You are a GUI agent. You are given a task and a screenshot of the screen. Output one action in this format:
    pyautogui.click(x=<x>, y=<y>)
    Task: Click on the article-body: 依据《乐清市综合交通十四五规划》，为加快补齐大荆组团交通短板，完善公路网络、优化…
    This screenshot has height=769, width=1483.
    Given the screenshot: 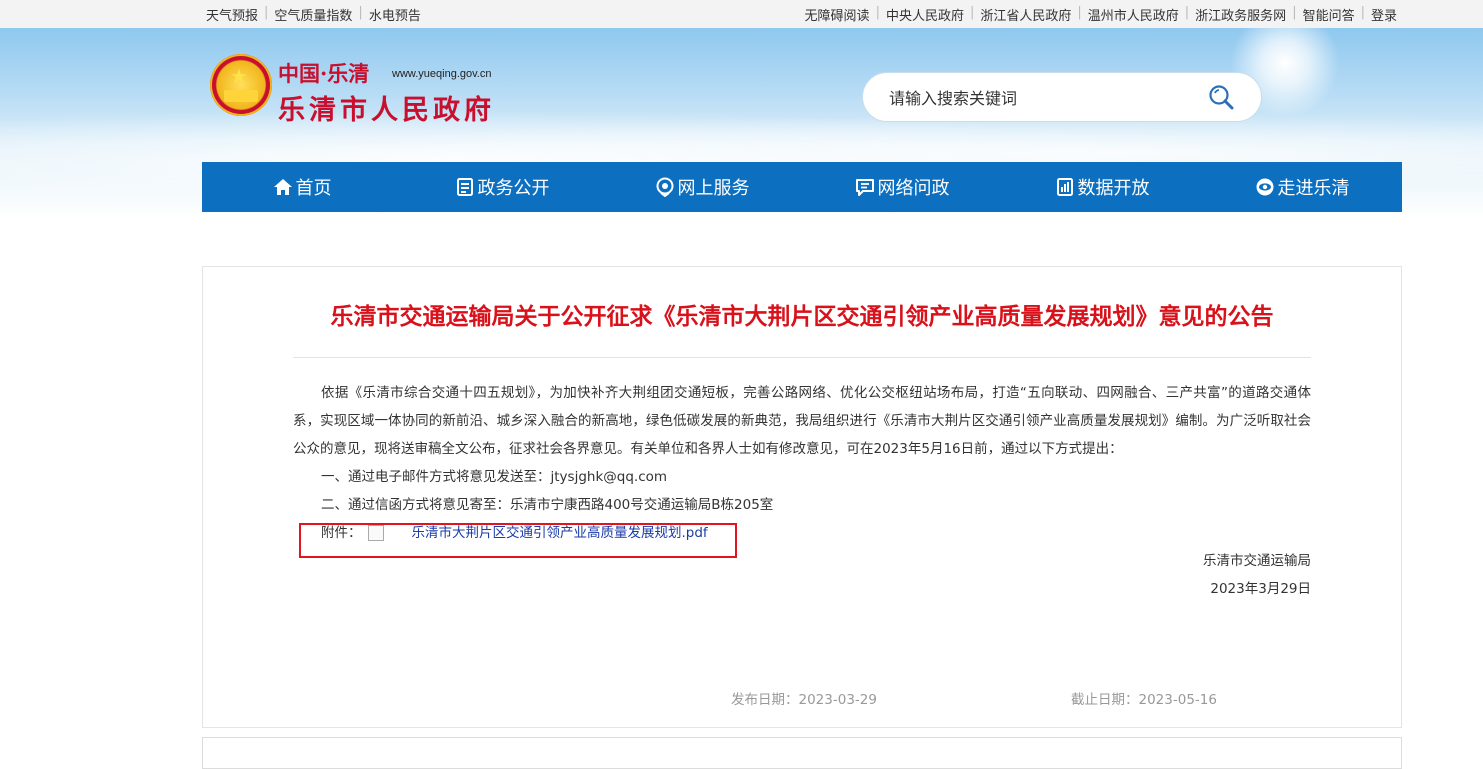 What is the action you would take?
    pyautogui.click(x=802, y=463)
    